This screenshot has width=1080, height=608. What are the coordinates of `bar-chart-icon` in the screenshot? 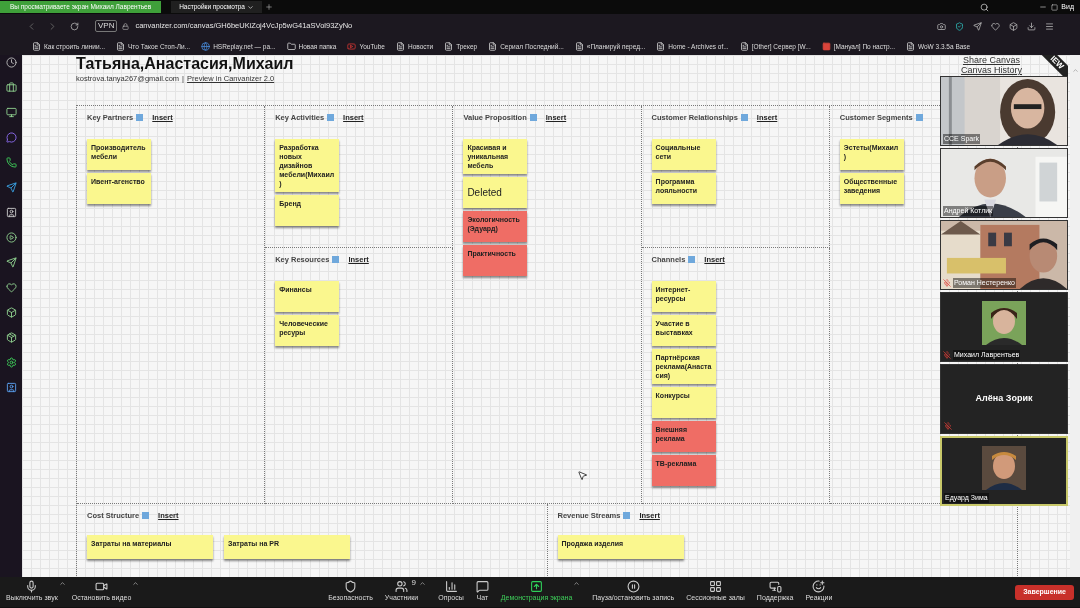 It's located at (451, 587).